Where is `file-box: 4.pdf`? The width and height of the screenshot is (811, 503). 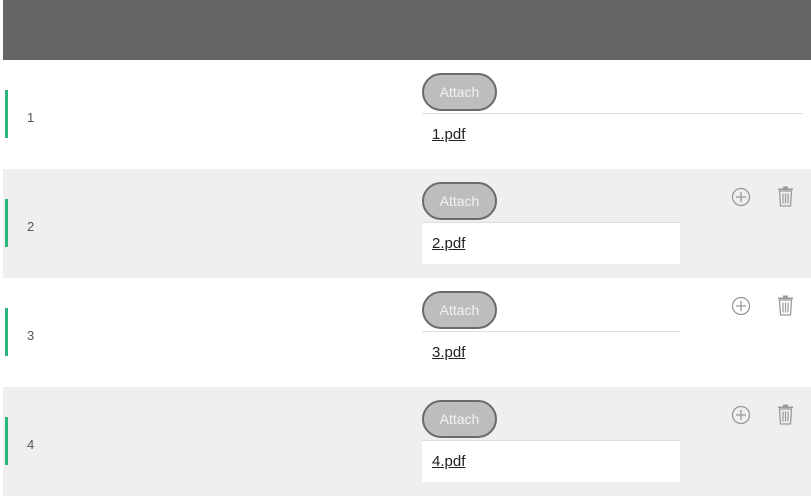 file-box: 4.pdf is located at coordinates (551, 461).